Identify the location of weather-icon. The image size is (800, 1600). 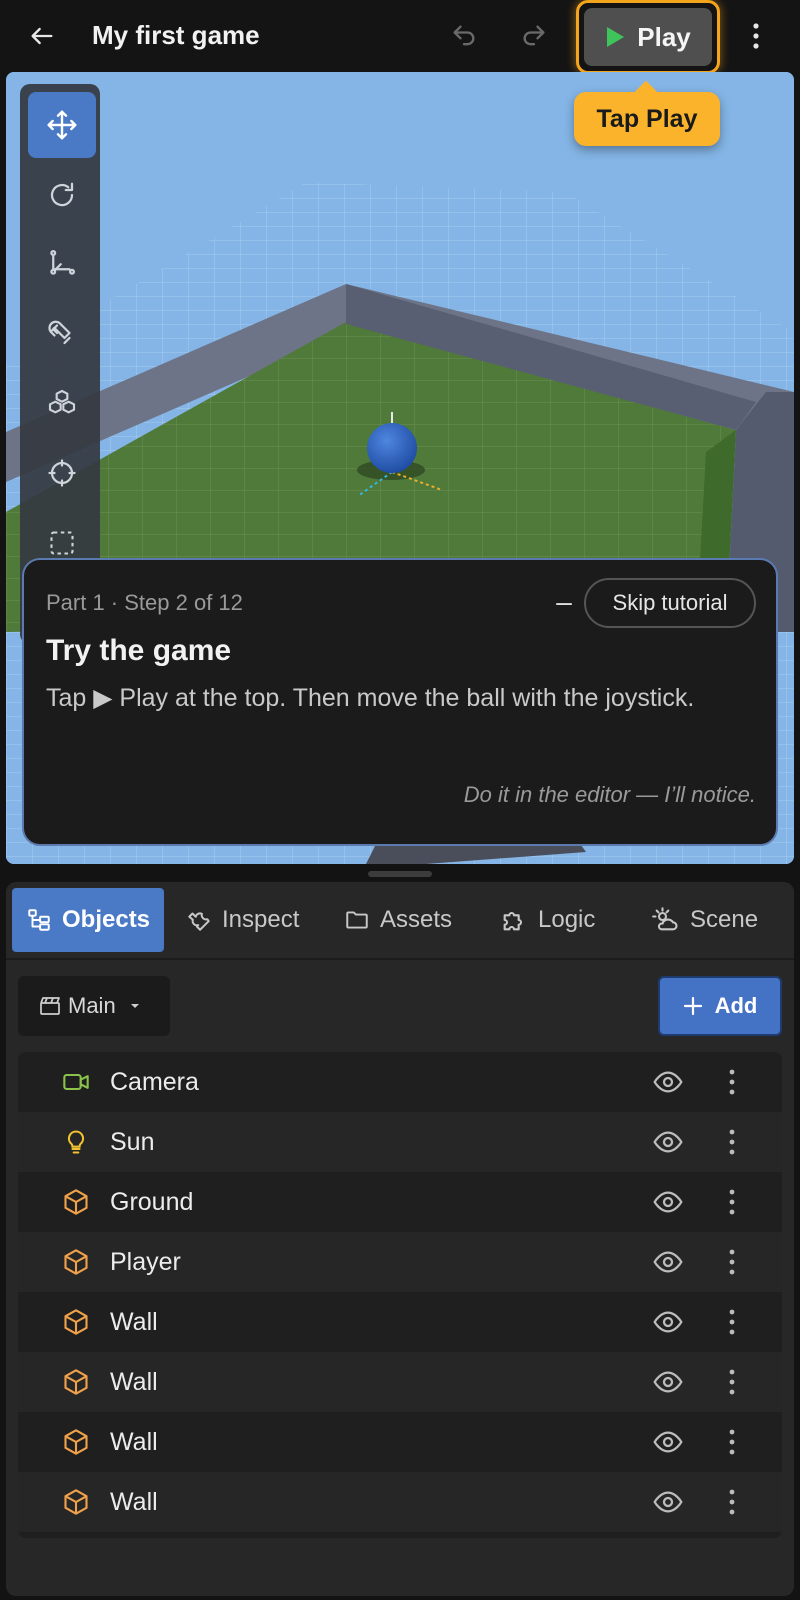
(665, 919).